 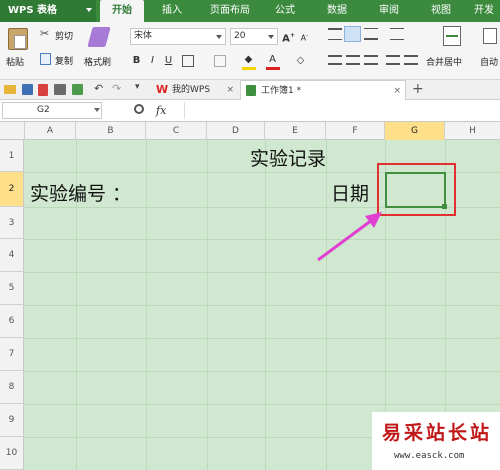 I want to click on row-header-3: 3, so click(x=12, y=223).